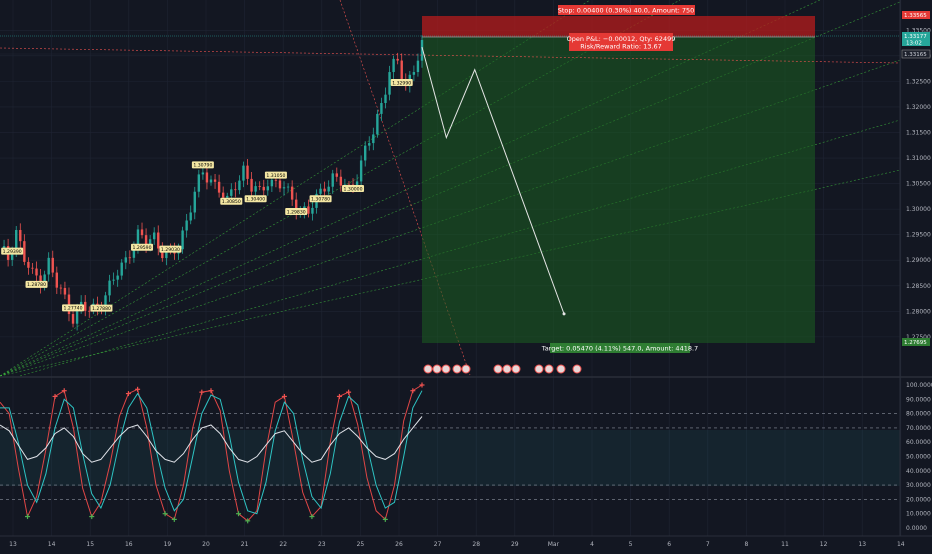  I want to click on swing-marker: 1.27740, so click(73, 308).